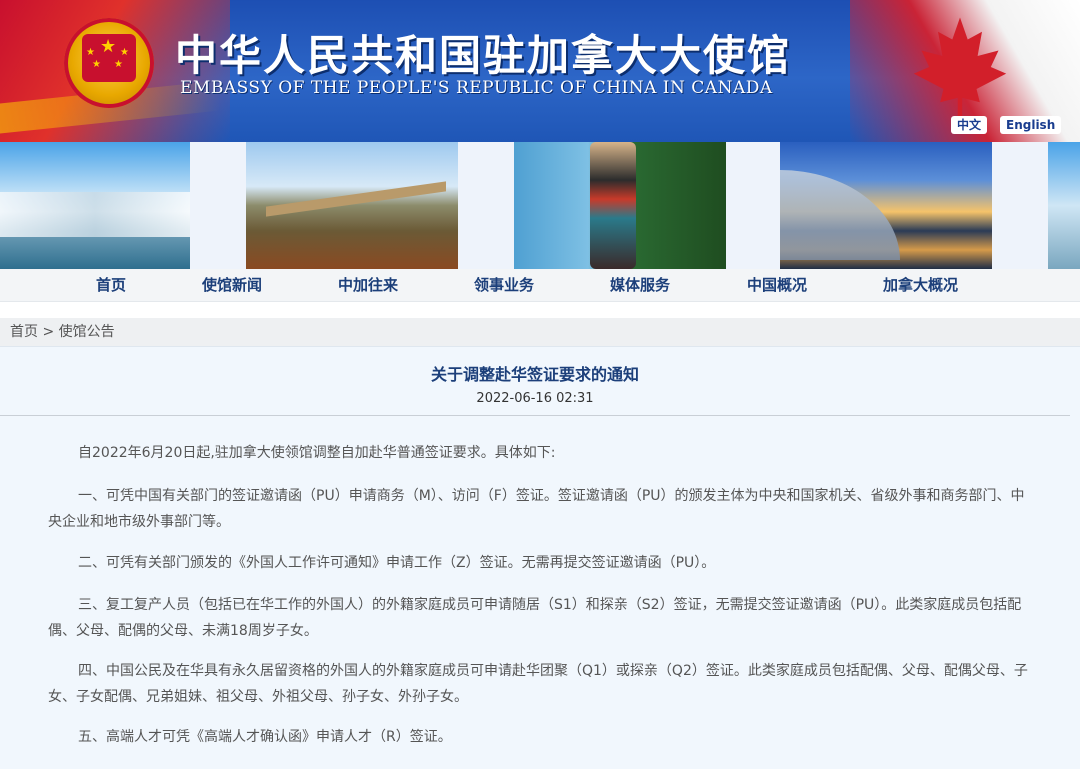 The image size is (1080, 769). Describe the element at coordinates (920, 285) in the screenshot. I see `nav-item-canada-overview: 加拿大概况` at that location.